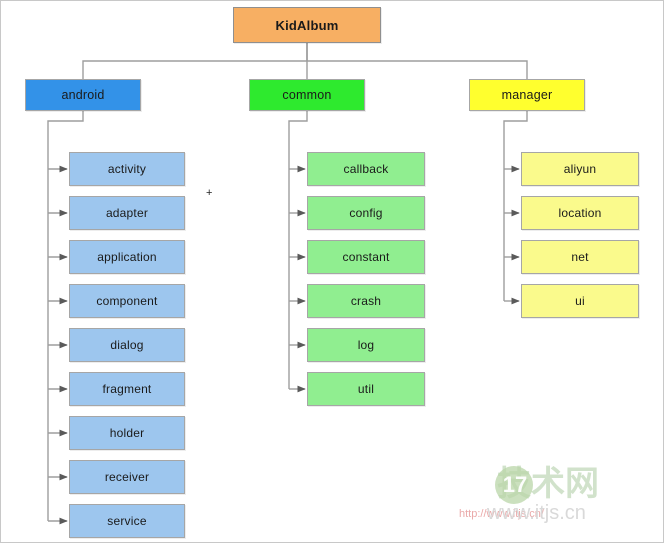 This screenshot has height=543, width=664. I want to click on watermark-badge-number: 17, so click(515, 484).